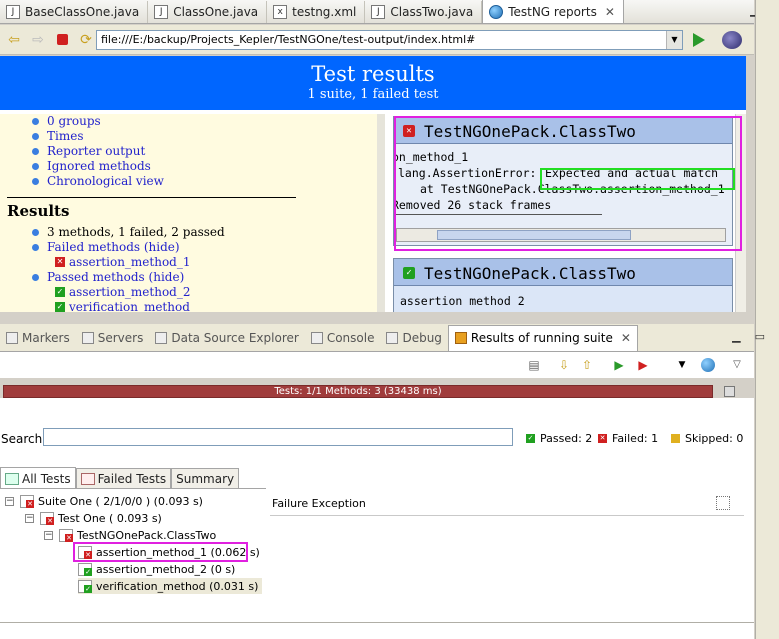 Image resolution: width=779 pixels, height=639 pixels. I want to click on tab-all-tests: All Tests, so click(38, 478).